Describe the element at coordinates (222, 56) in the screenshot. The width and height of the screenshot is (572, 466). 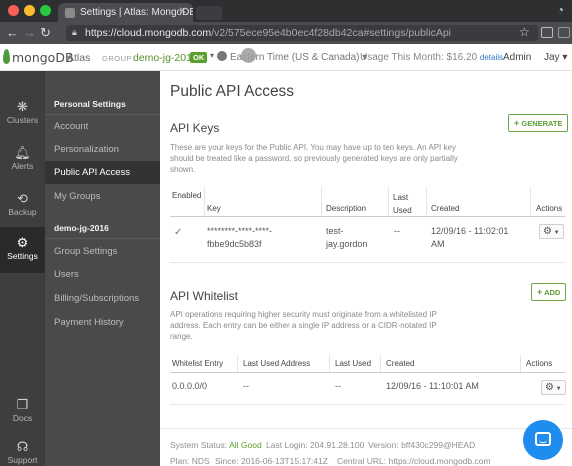
I see `clock-icon` at that location.